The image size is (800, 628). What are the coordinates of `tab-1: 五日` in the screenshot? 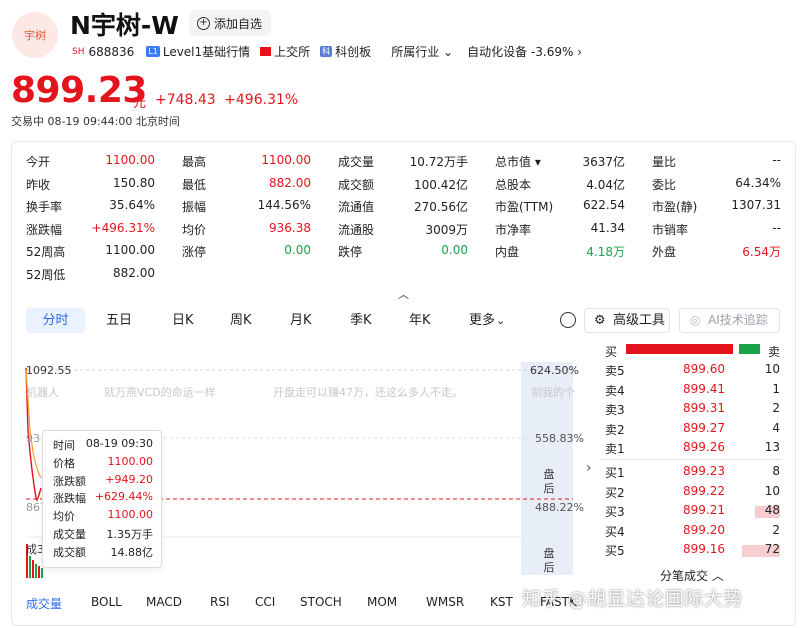 It's located at (119, 320).